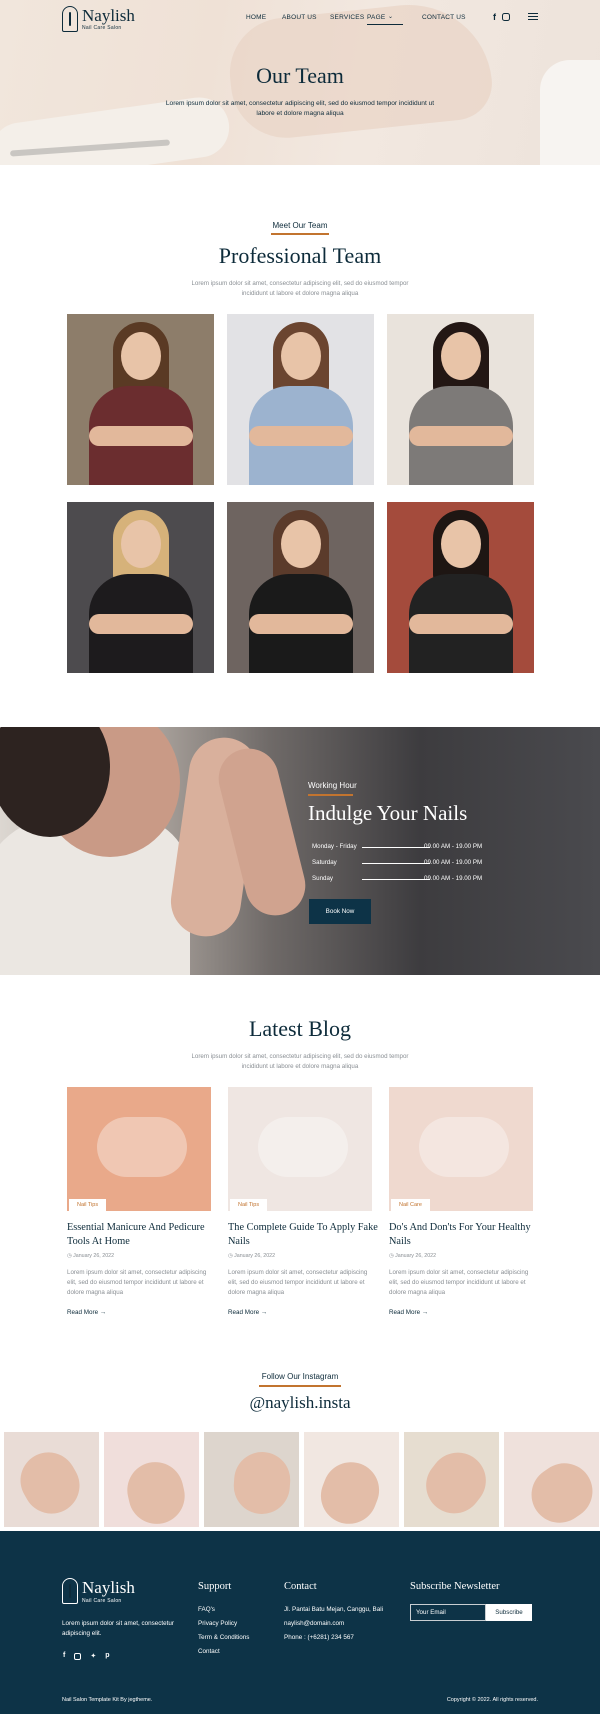  What do you see at coordinates (300, 1586) in the screenshot?
I see `footer-contact-title: Contact` at bounding box center [300, 1586].